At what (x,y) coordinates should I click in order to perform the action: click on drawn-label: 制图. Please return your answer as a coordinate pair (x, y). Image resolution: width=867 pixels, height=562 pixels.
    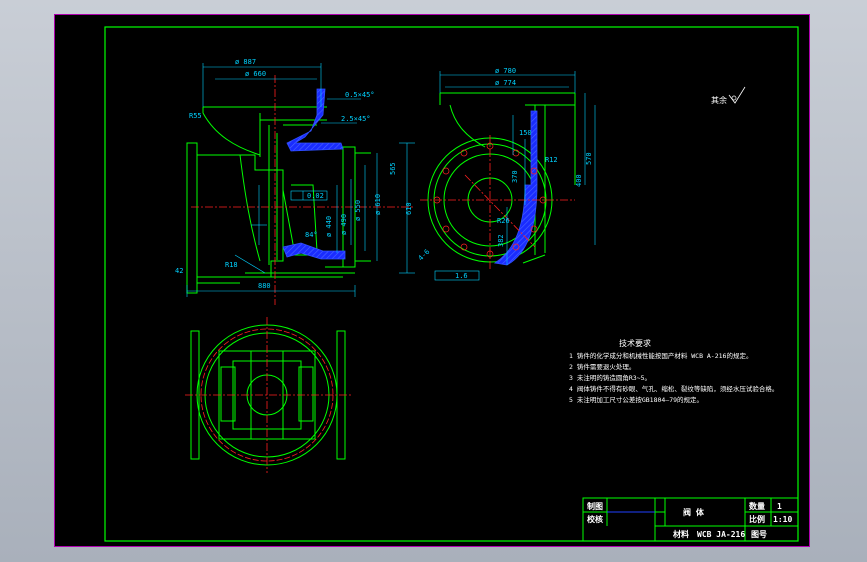
    Looking at the image, I should click on (595, 506).